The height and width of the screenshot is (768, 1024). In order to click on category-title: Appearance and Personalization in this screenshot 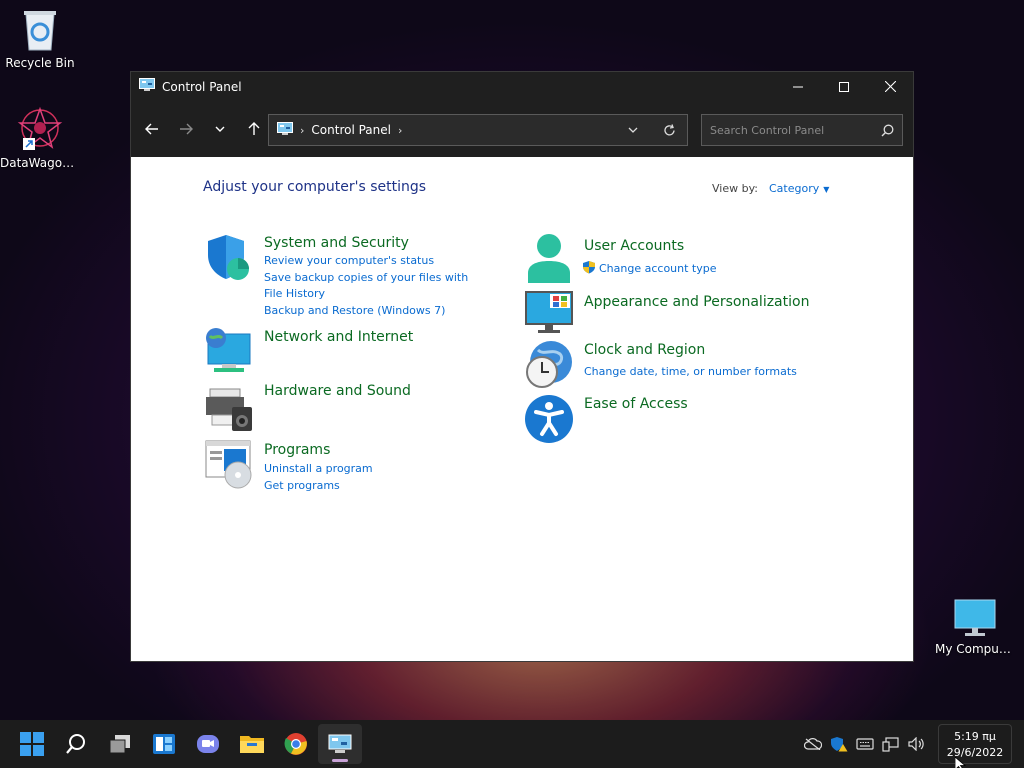, I will do `click(696, 302)`.